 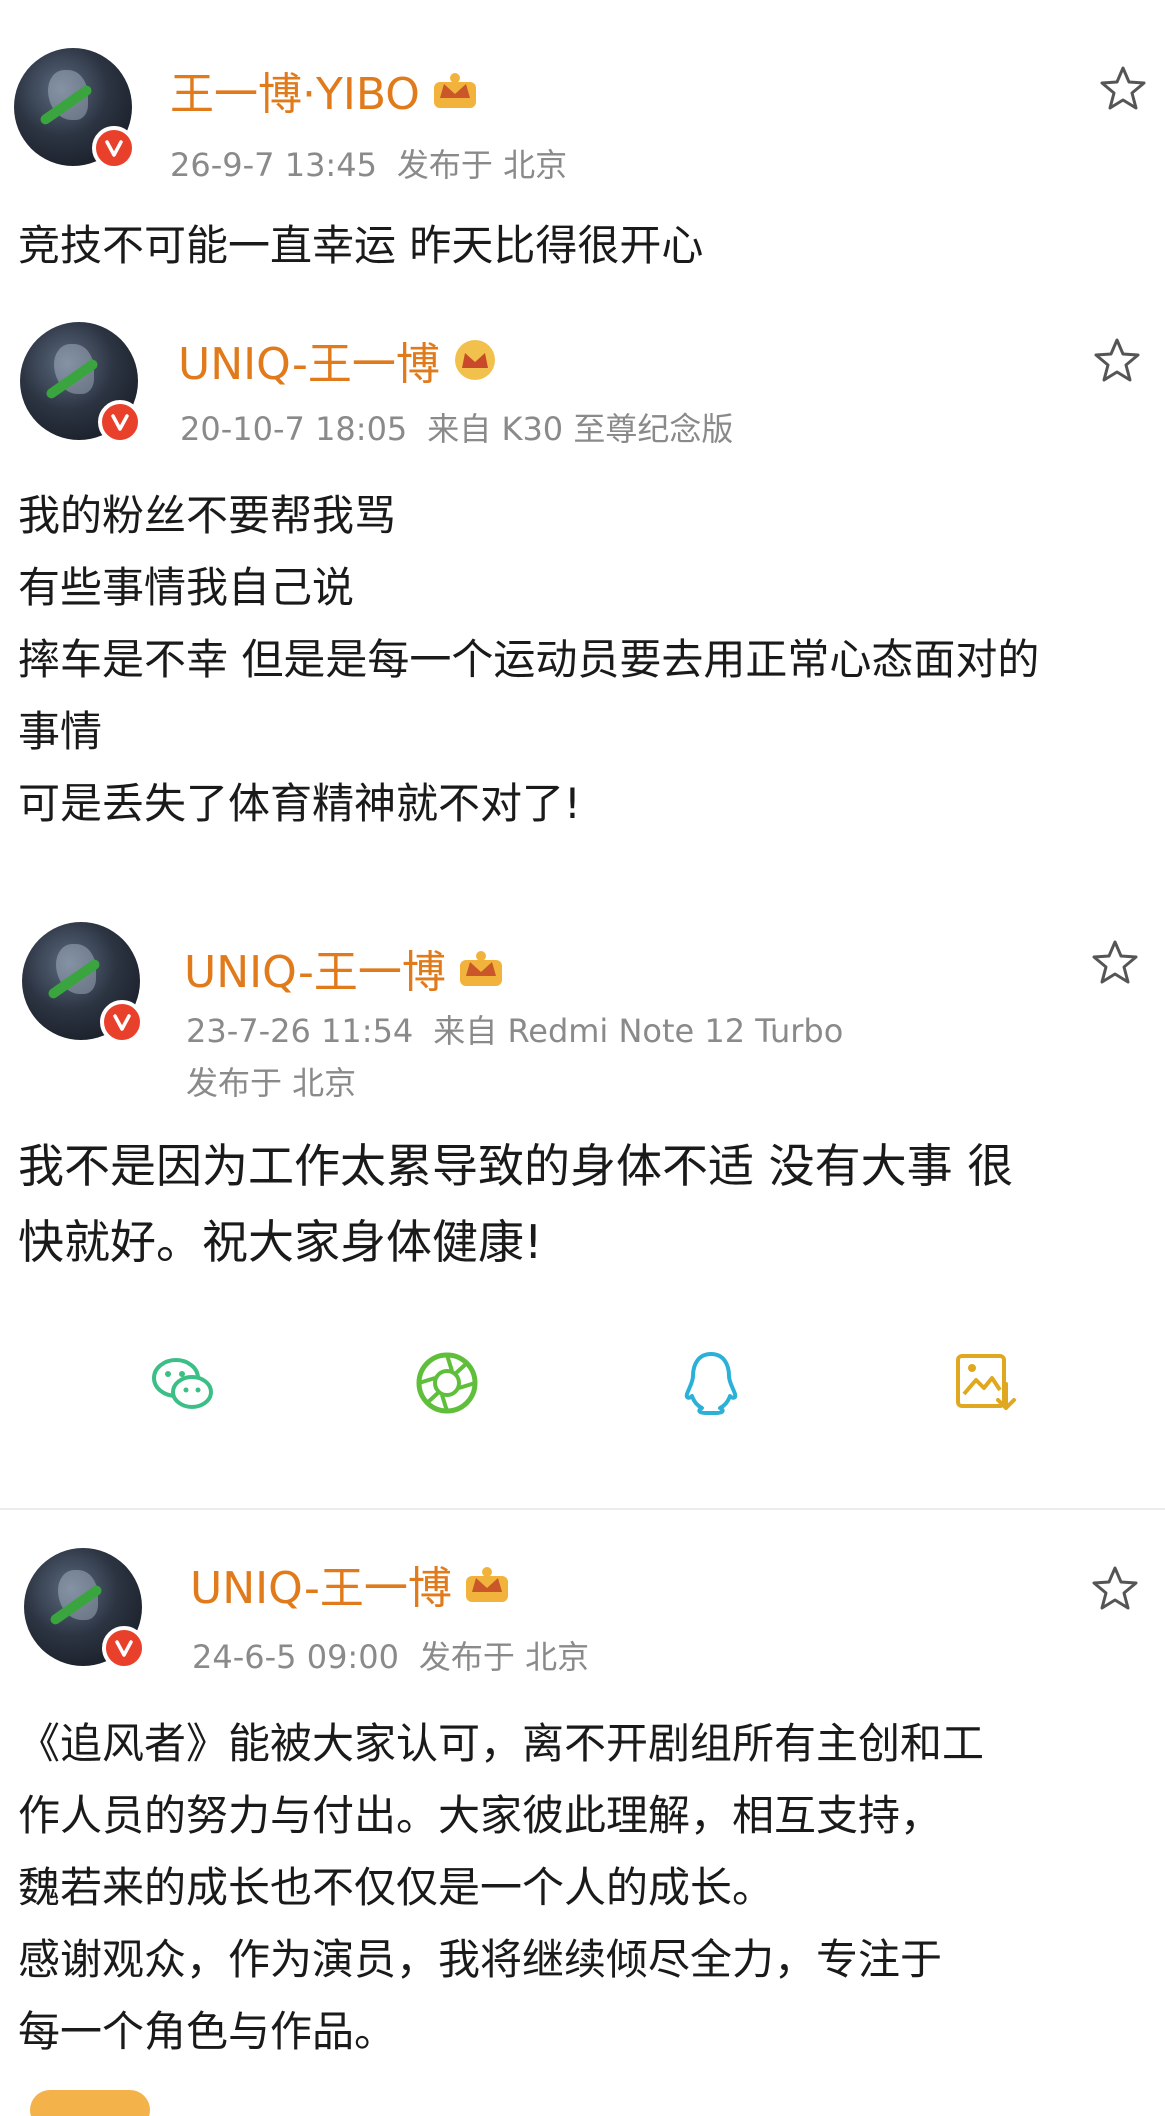 I want to click on post-location: 发布于 北京, so click(x=271, y=1083).